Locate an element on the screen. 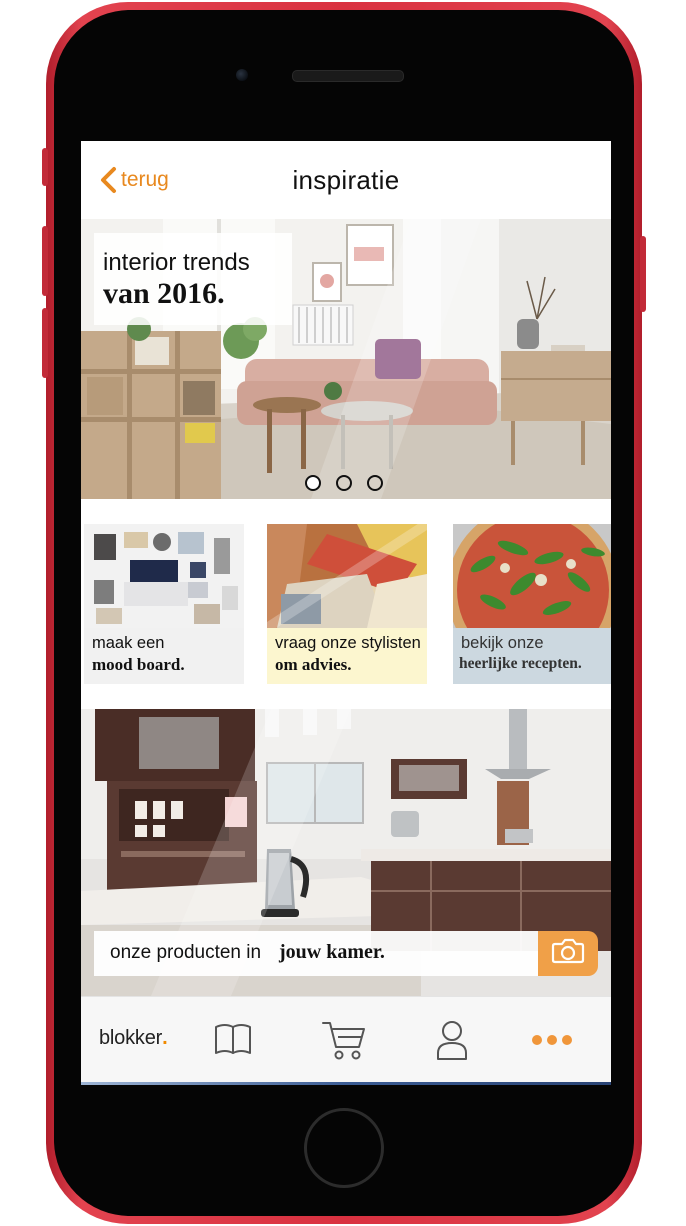  tile-label-line2: om advies. is located at coordinates (313, 664).